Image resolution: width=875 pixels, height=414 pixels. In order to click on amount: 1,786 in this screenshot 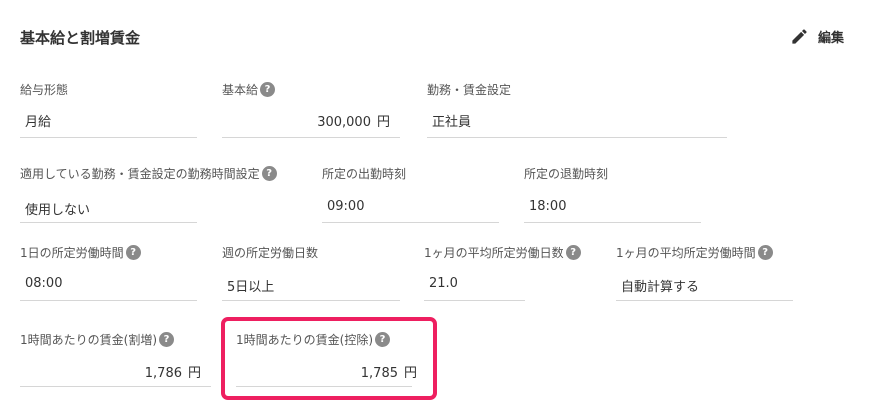, I will do `click(163, 373)`.